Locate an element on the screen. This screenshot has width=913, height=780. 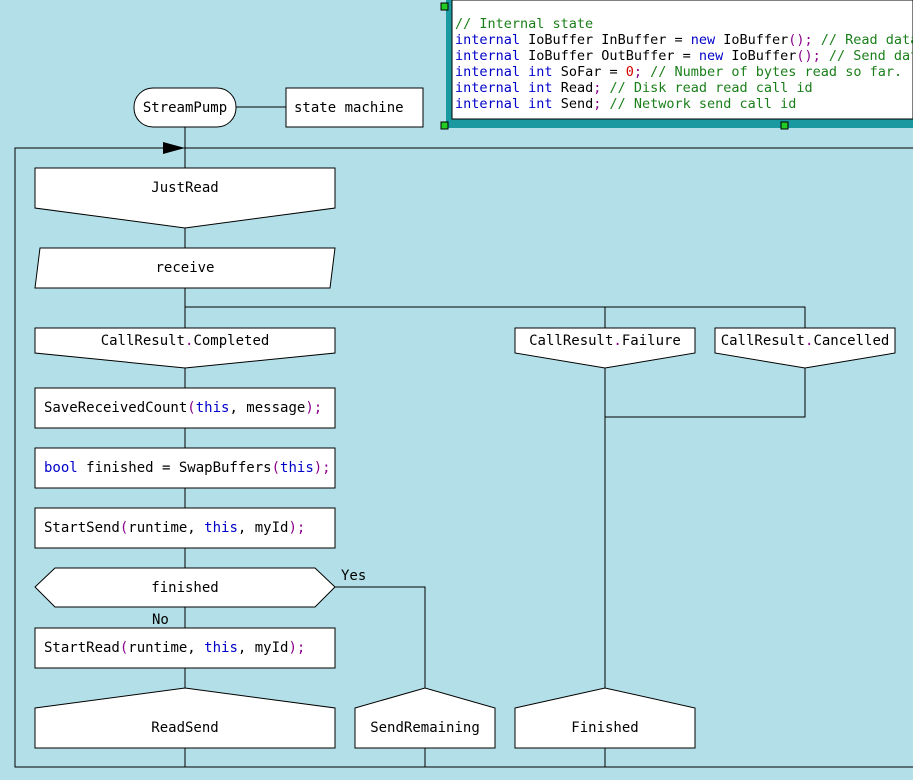
state-read-send-label: ReadSend is located at coordinates (184, 728).